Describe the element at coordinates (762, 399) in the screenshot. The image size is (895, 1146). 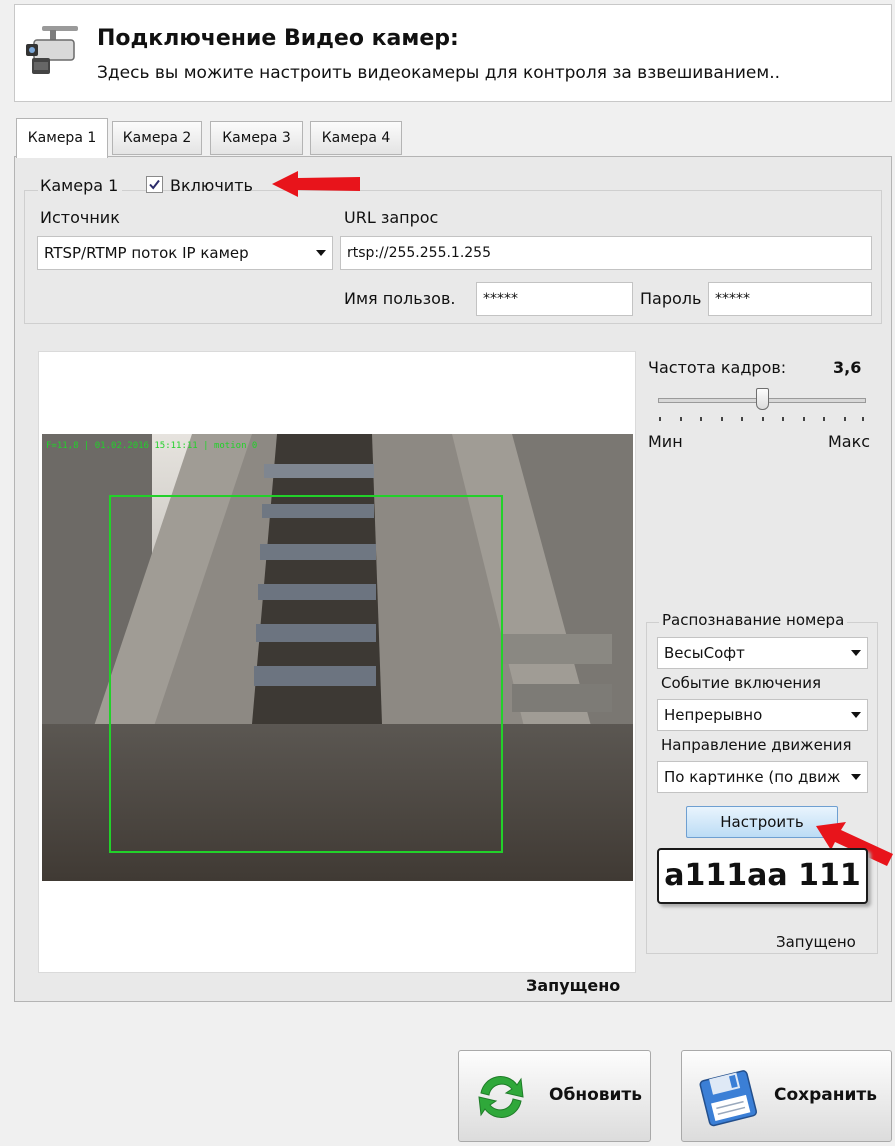
I see `frame-rate-slider-thumb` at that location.